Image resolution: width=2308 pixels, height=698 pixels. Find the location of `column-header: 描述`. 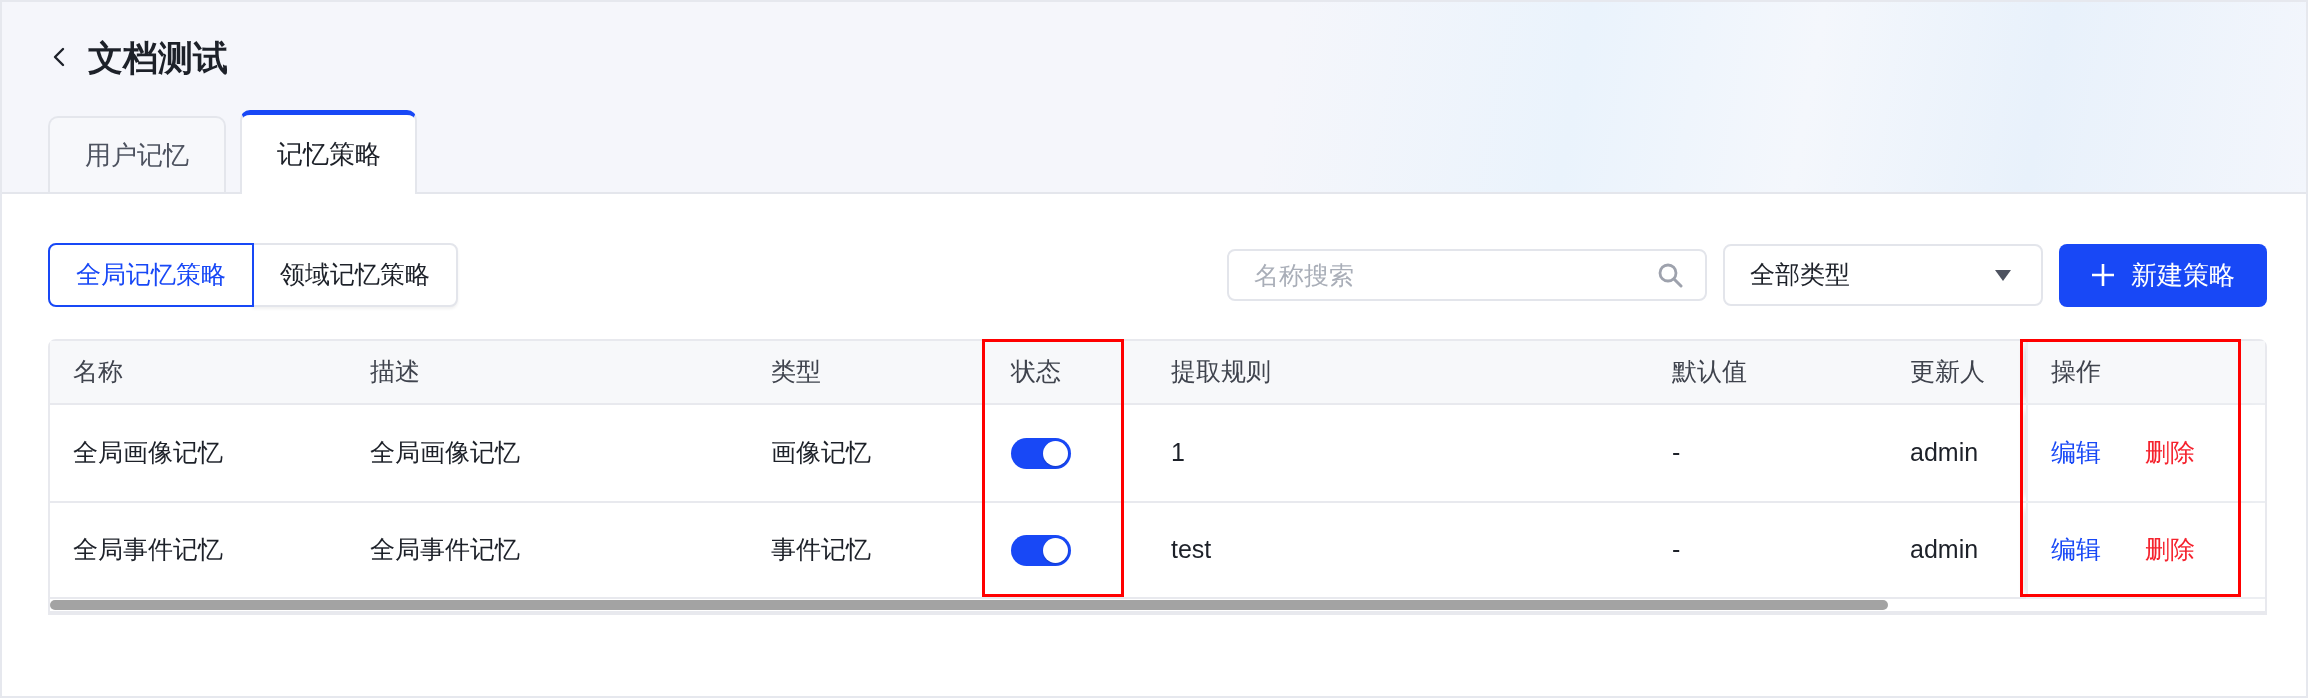

column-header: 描述 is located at coordinates (547, 373).